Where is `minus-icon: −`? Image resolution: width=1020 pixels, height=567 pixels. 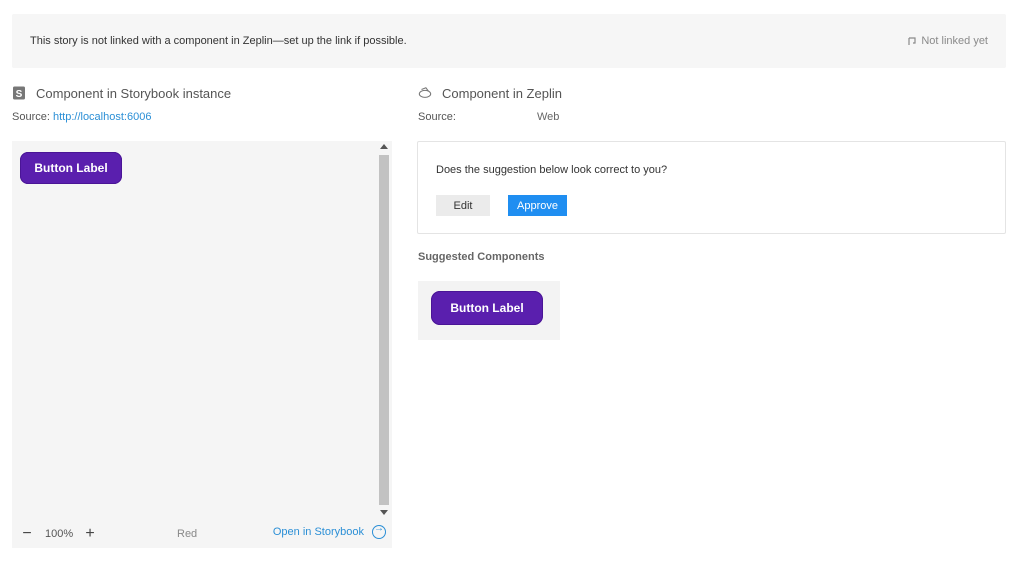 minus-icon: − is located at coordinates (27, 534).